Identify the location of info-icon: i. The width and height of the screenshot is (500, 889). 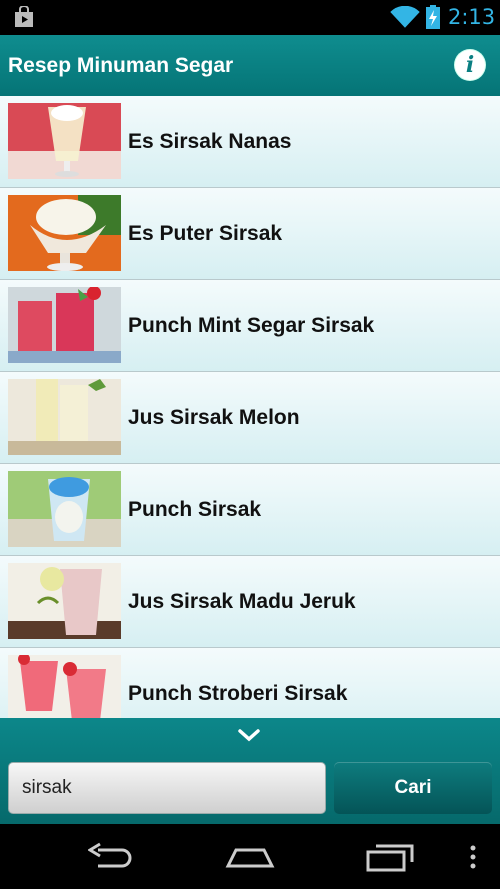
(470, 65).